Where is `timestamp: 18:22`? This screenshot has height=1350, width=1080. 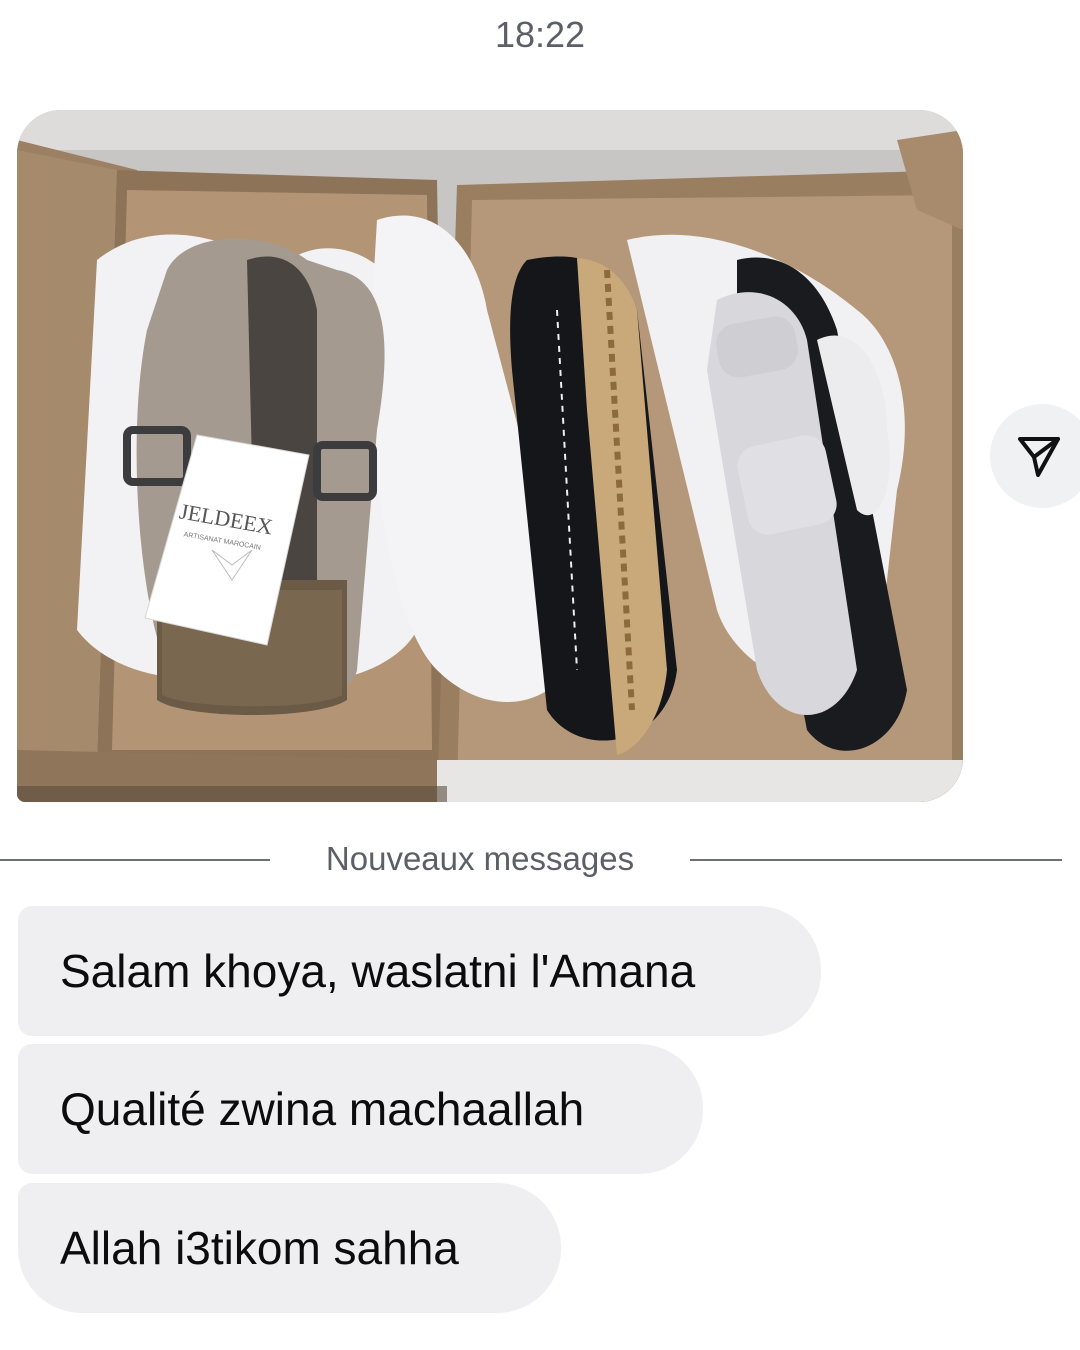 timestamp: 18:22 is located at coordinates (540, 34).